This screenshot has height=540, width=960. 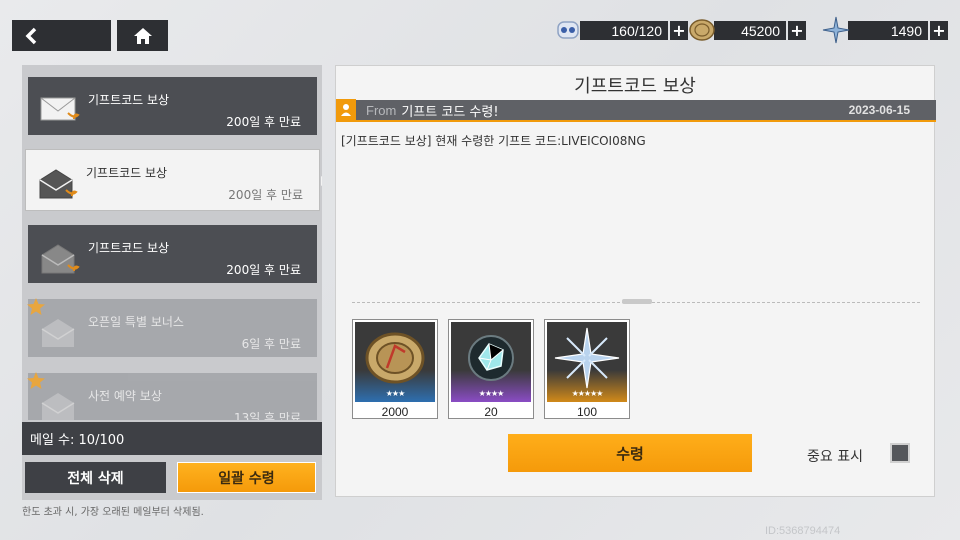 What do you see at coordinates (587, 369) in the screenshot?
I see `reward-item: ★★★★★ 100` at bounding box center [587, 369].